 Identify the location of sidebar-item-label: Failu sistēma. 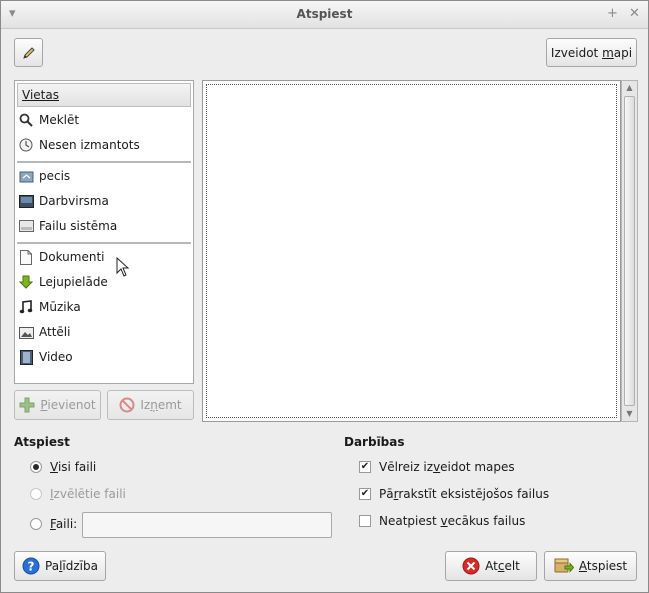
(78, 226).